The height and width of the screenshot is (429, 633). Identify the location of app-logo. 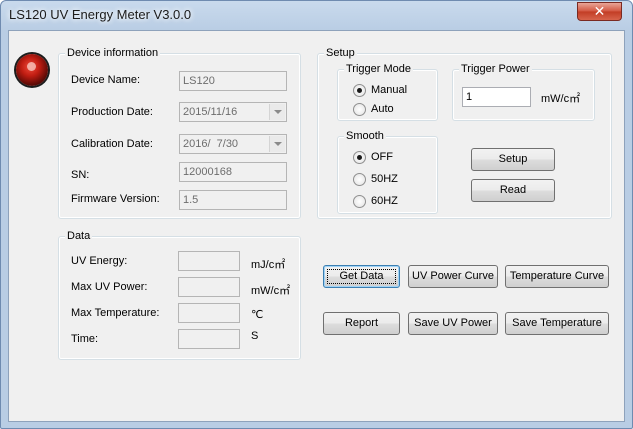
(32, 70).